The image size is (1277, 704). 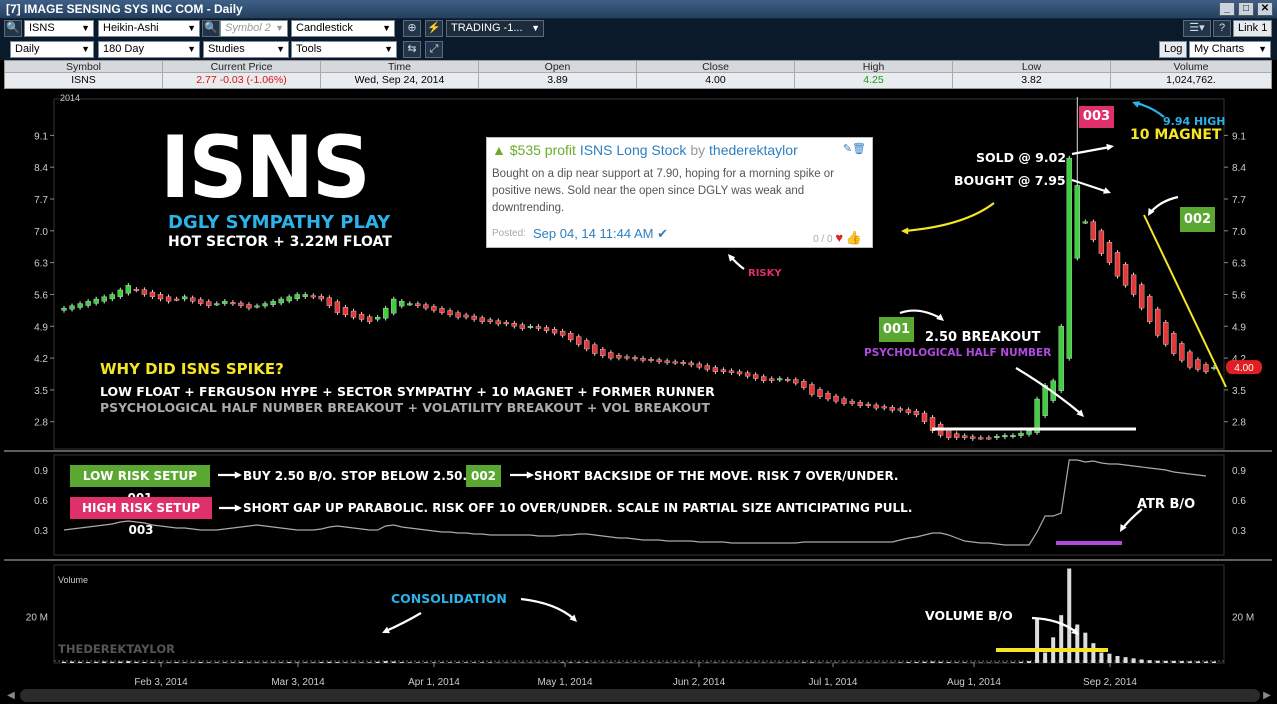 I want to click on help-icon: ?, so click(x=1222, y=28).